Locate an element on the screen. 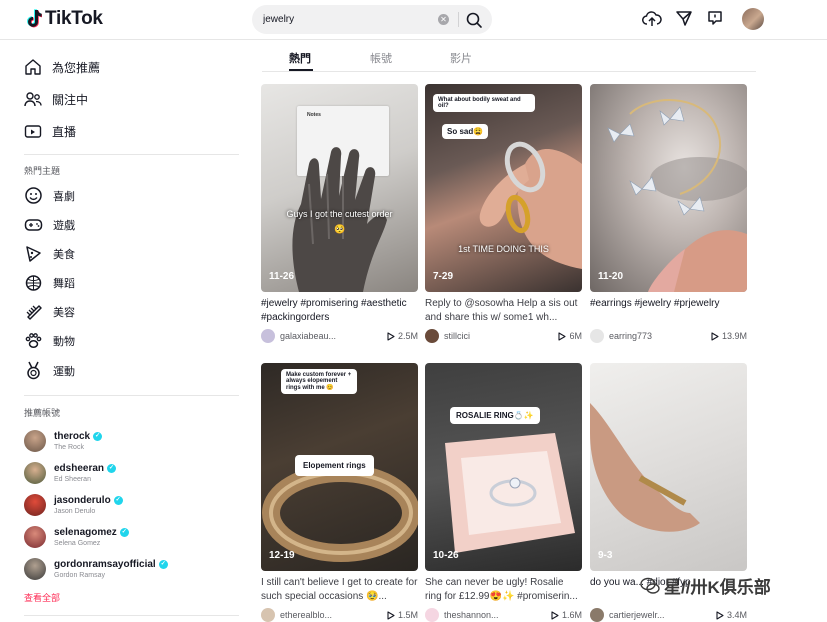  nav-live: 直播 is located at coordinates (50, 131).